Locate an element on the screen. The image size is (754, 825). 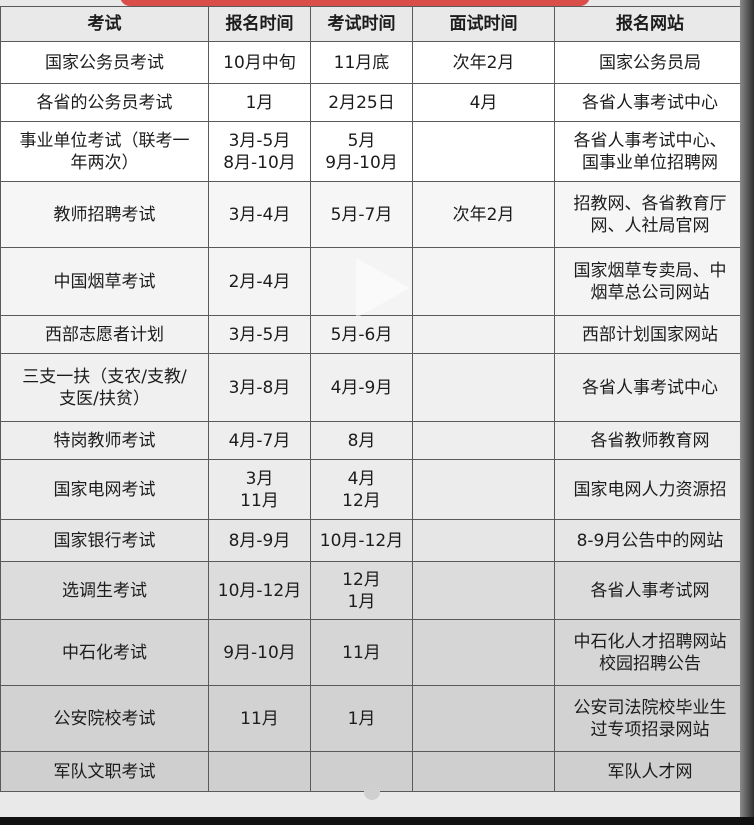
cell-text-line: 烟草总公司网站 is located at coordinates (650, 292).